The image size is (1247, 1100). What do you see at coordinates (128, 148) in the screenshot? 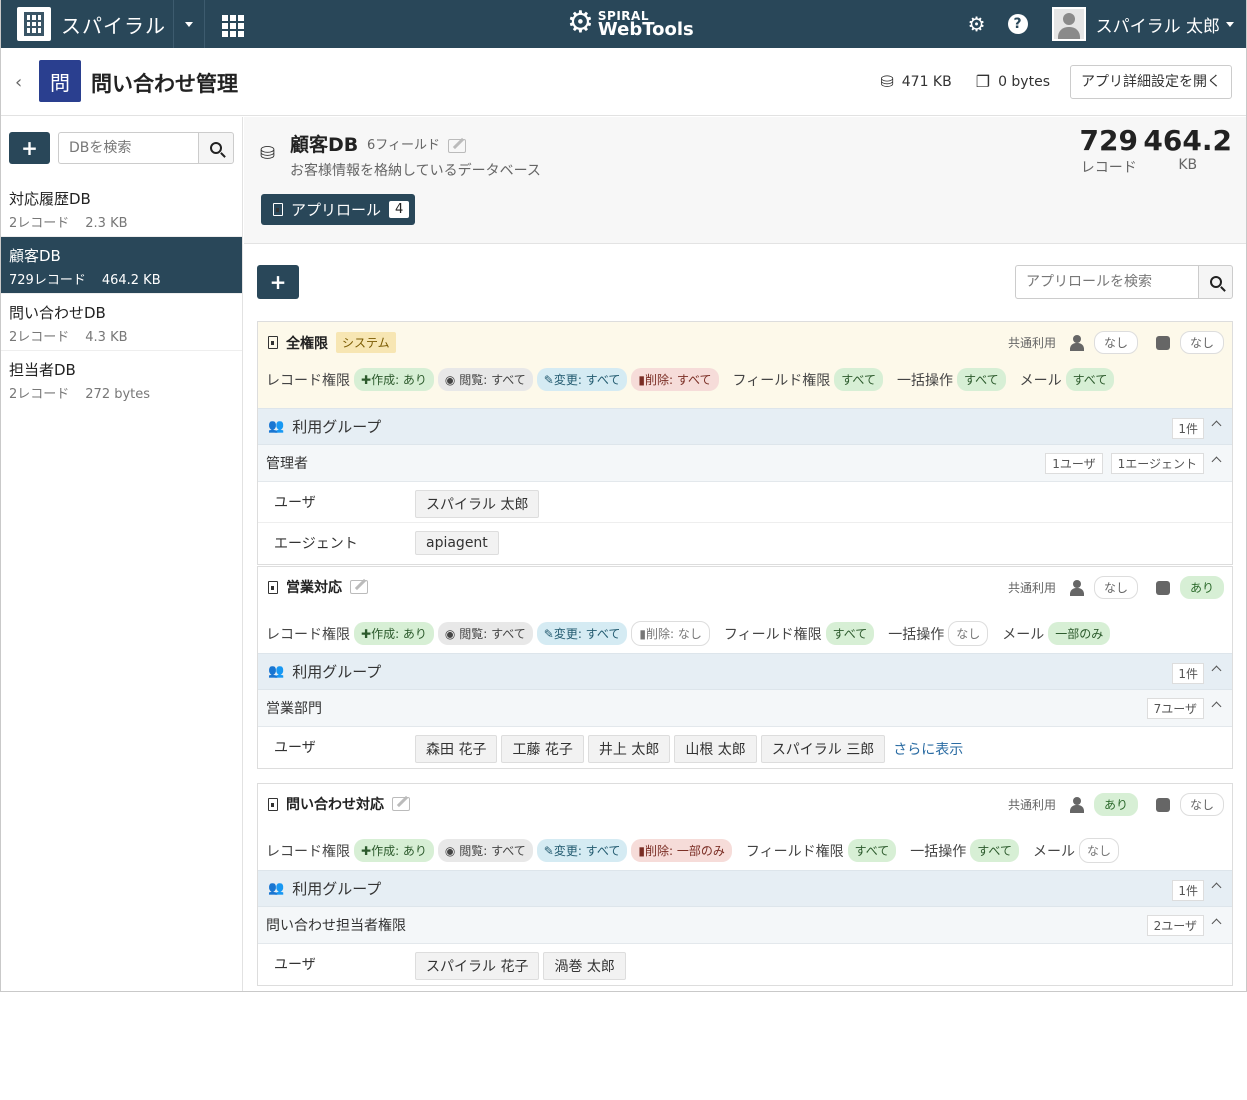
I see `db-search-input: DBを検索` at bounding box center [128, 148].